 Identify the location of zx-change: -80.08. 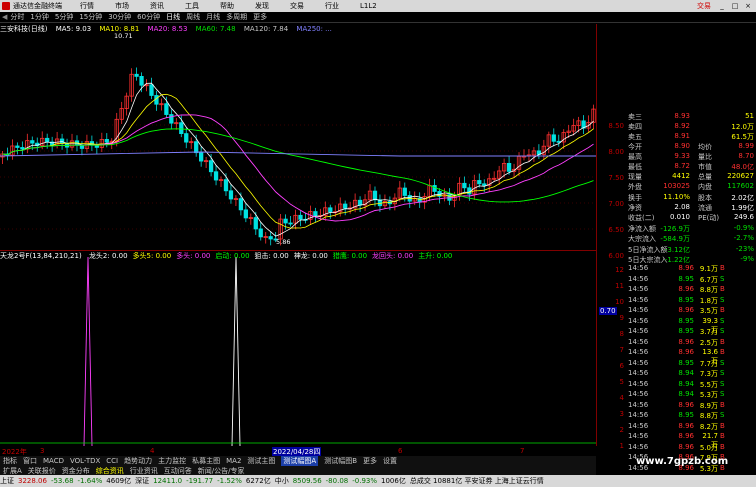
(337, 481).